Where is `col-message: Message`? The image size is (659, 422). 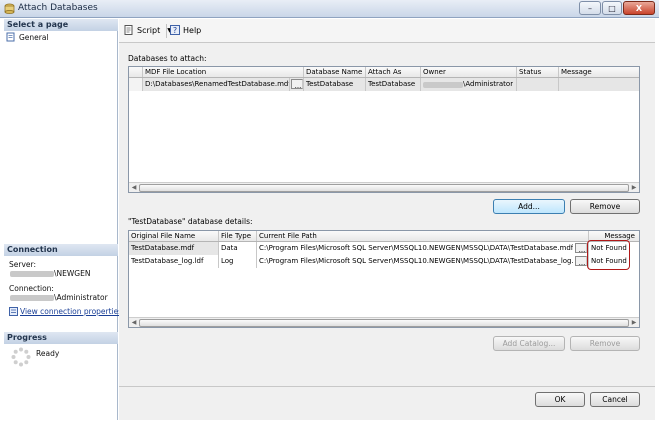 col-message: Message is located at coordinates (599, 72).